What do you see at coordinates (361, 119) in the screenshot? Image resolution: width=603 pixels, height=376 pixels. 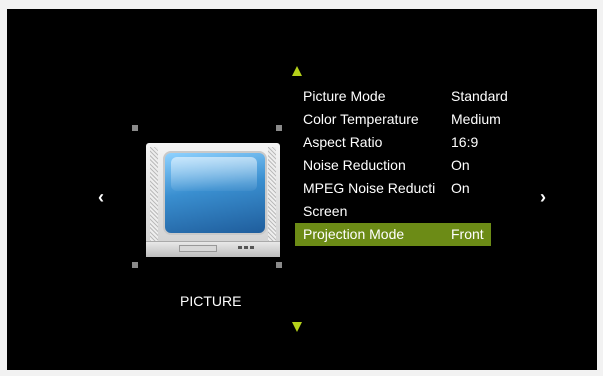 I see `menu-item-label: Color Temperature` at bounding box center [361, 119].